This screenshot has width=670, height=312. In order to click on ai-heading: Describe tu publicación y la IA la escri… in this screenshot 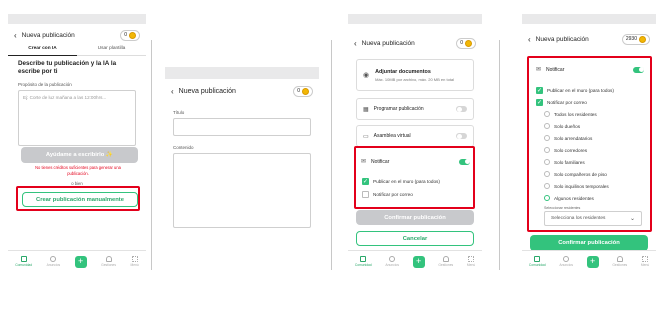, I will do `click(67, 68)`.